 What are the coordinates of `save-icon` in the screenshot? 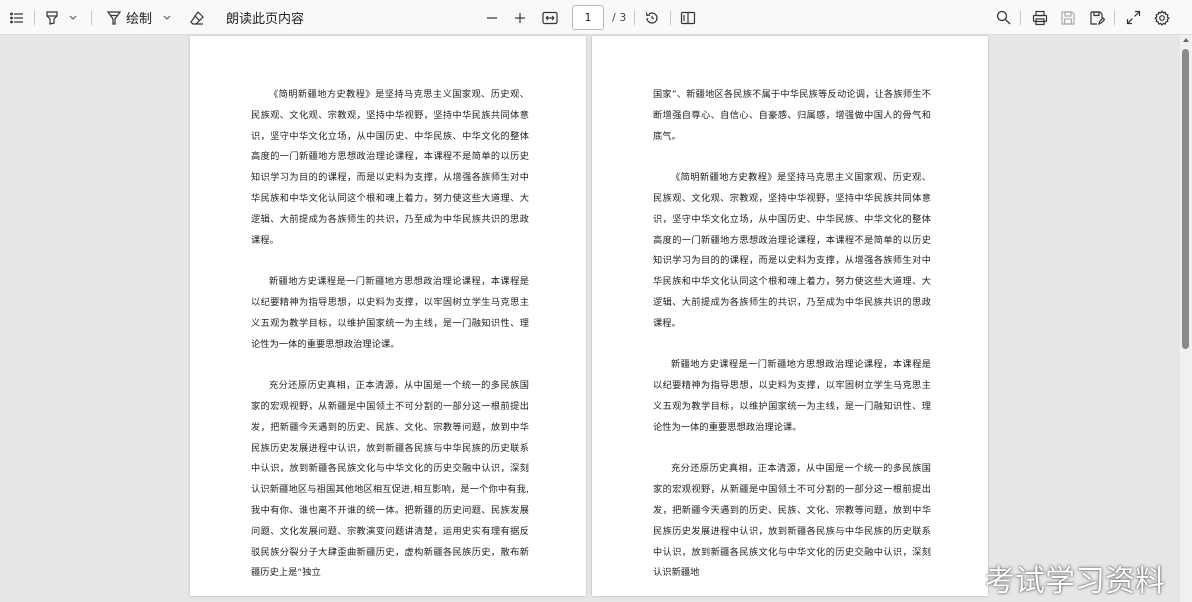 It's located at (1068, 17).